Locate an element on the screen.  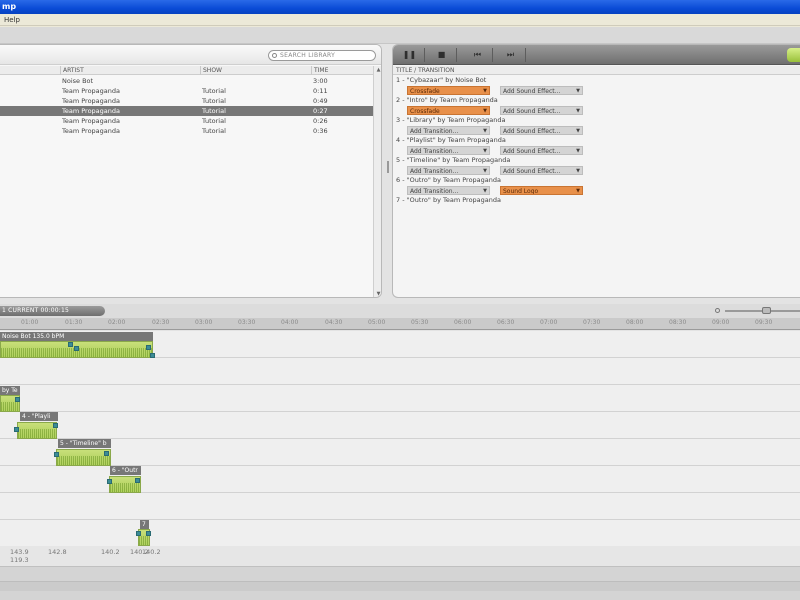
library-row: Noise Bot 3:00 is located at coordinates (186, 81).